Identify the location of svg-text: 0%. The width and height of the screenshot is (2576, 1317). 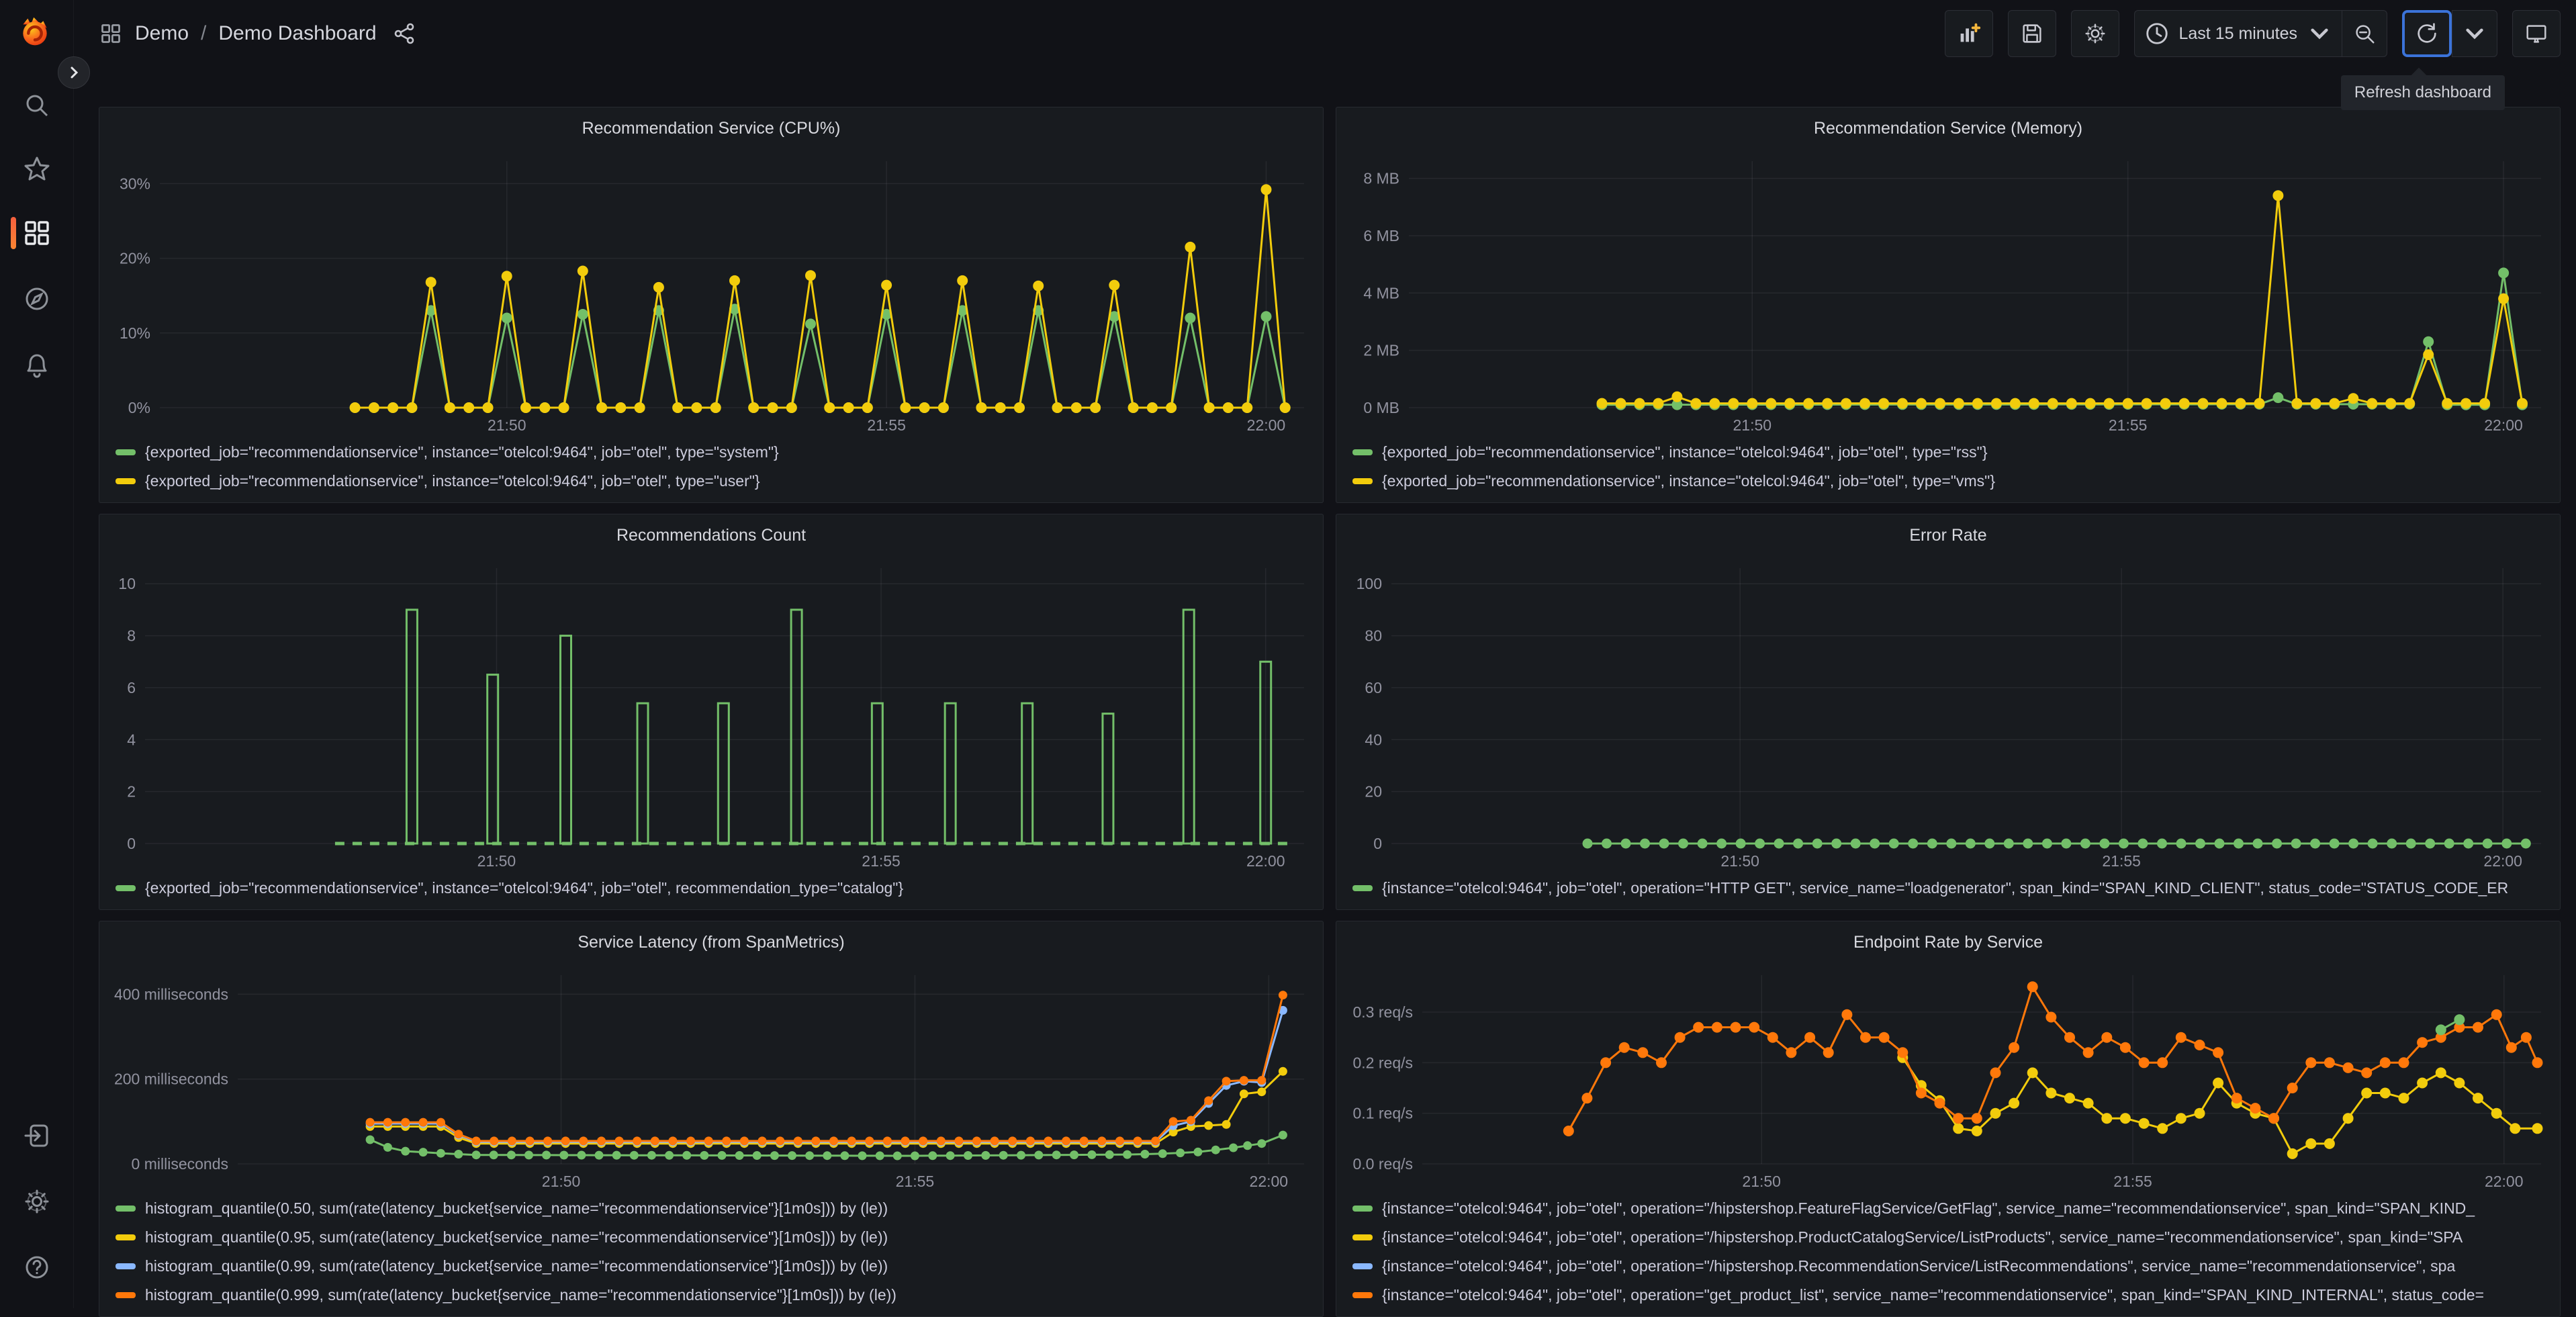
(139, 407).